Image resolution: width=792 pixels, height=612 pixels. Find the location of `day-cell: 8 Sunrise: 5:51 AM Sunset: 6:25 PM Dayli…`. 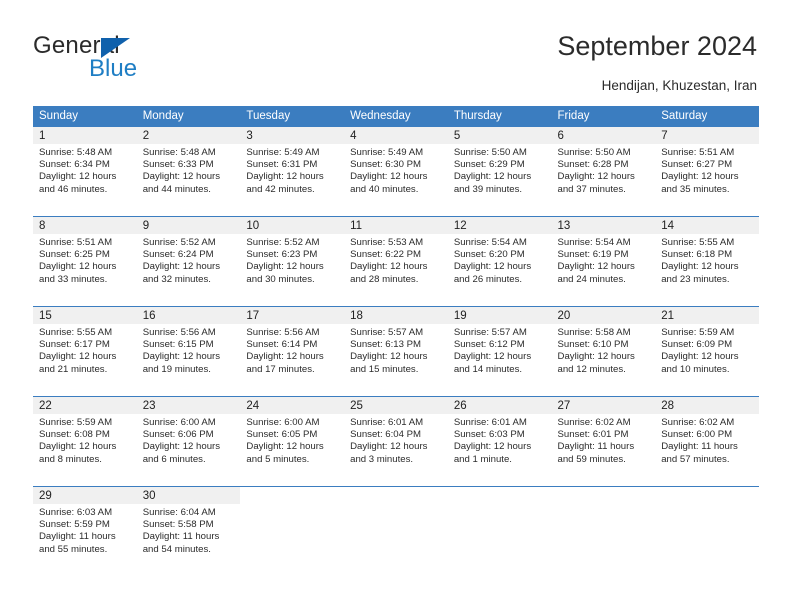

day-cell: 8 Sunrise: 5:51 AM Sunset: 6:25 PM Dayli… is located at coordinates (85, 258).